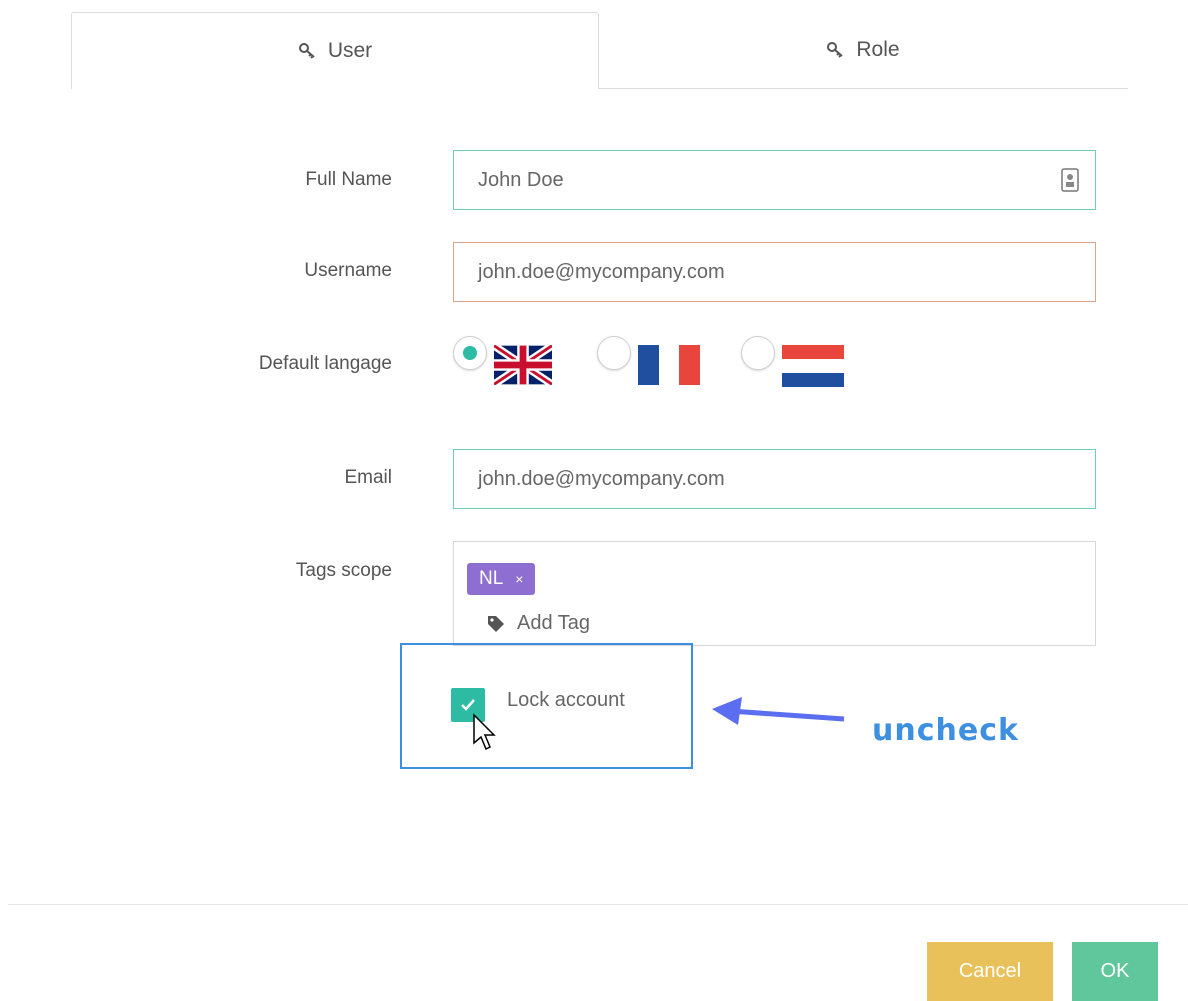  What do you see at coordinates (470, 353) in the screenshot?
I see `language-radio-uk` at bounding box center [470, 353].